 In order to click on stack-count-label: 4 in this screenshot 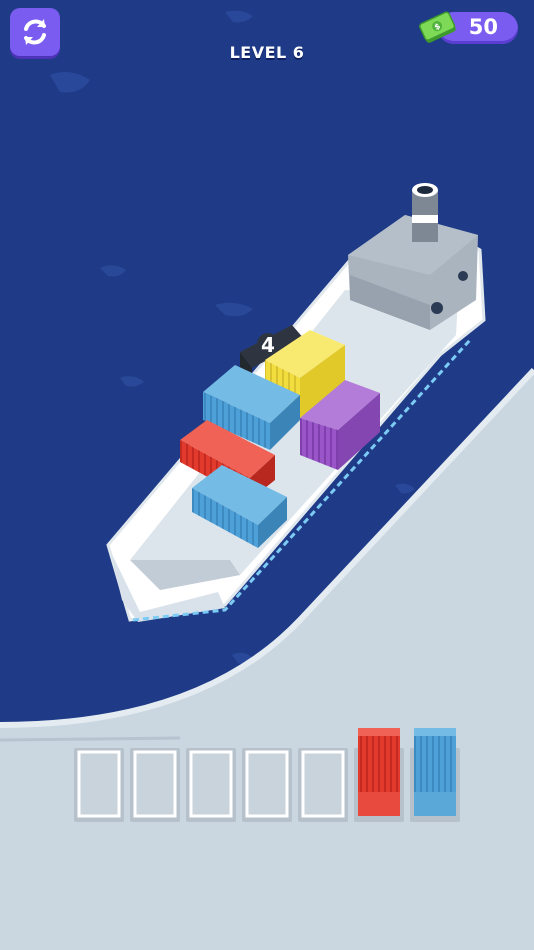, I will do `click(268, 345)`.